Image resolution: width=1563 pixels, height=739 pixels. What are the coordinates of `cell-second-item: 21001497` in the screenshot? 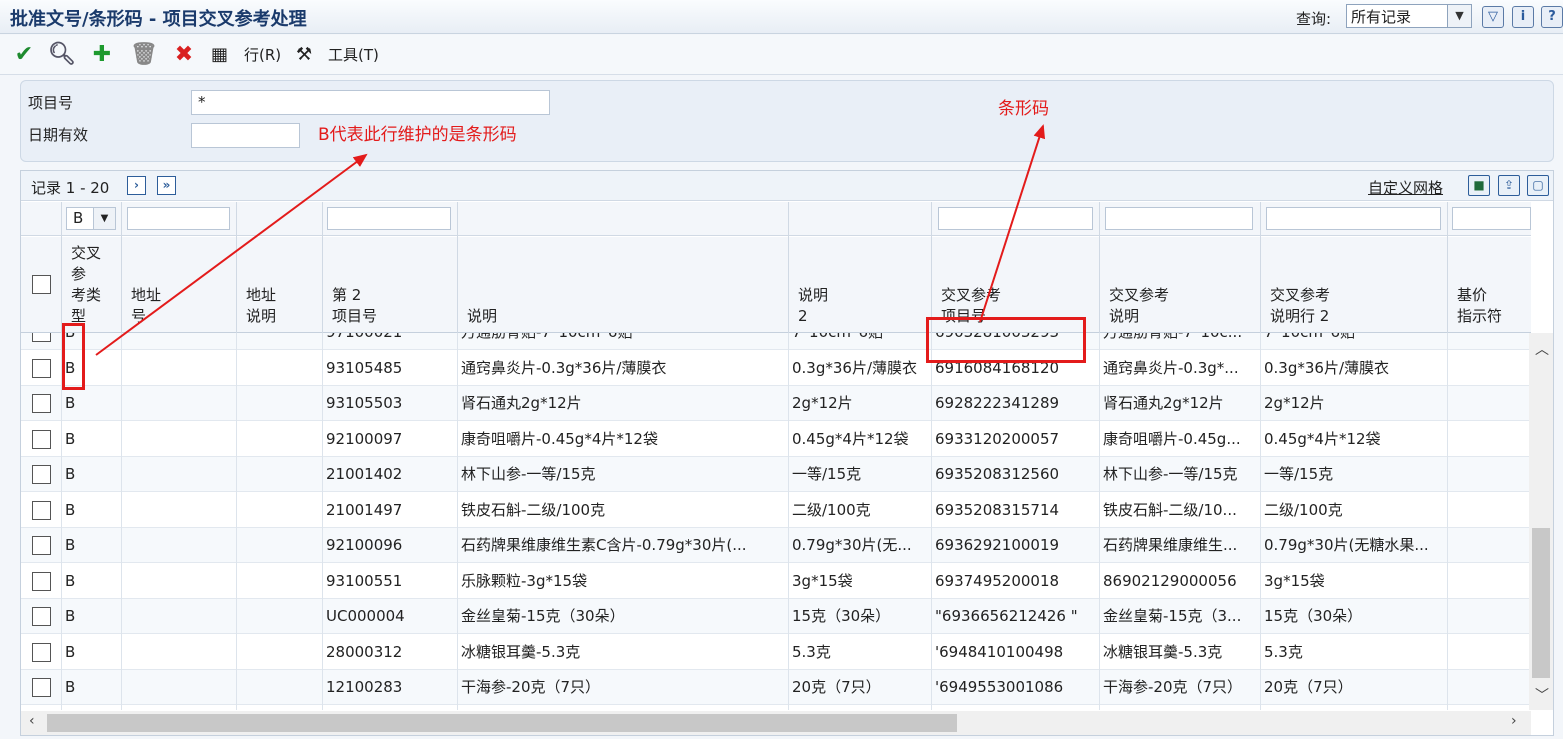 It's located at (390, 510).